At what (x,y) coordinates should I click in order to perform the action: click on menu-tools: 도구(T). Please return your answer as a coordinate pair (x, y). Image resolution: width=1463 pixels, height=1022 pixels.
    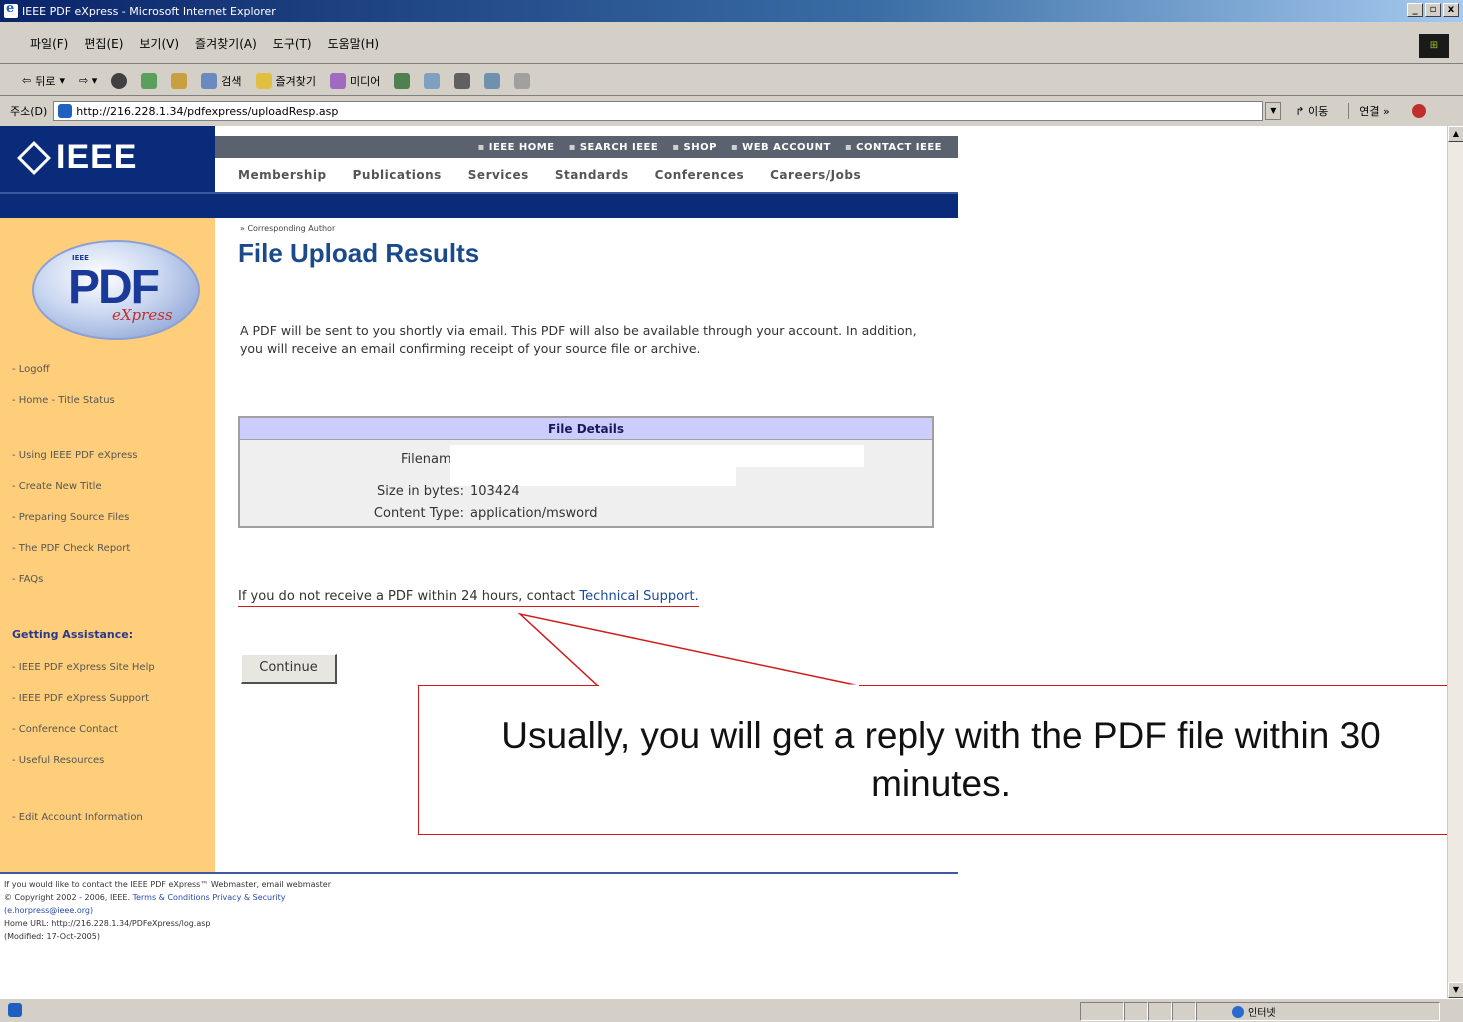
    Looking at the image, I should click on (292, 43).